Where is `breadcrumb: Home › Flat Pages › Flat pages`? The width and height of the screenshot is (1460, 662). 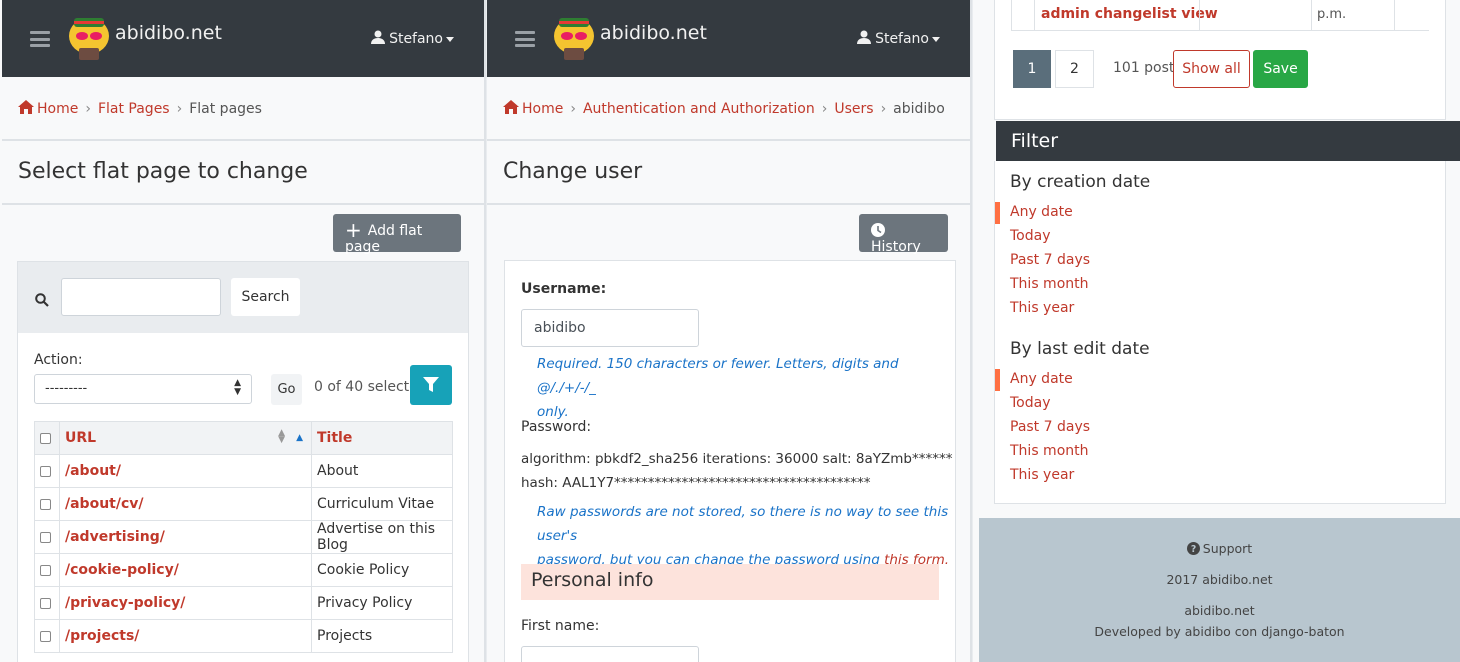 breadcrumb: Home › Flat Pages › Flat pages is located at coordinates (243, 109).